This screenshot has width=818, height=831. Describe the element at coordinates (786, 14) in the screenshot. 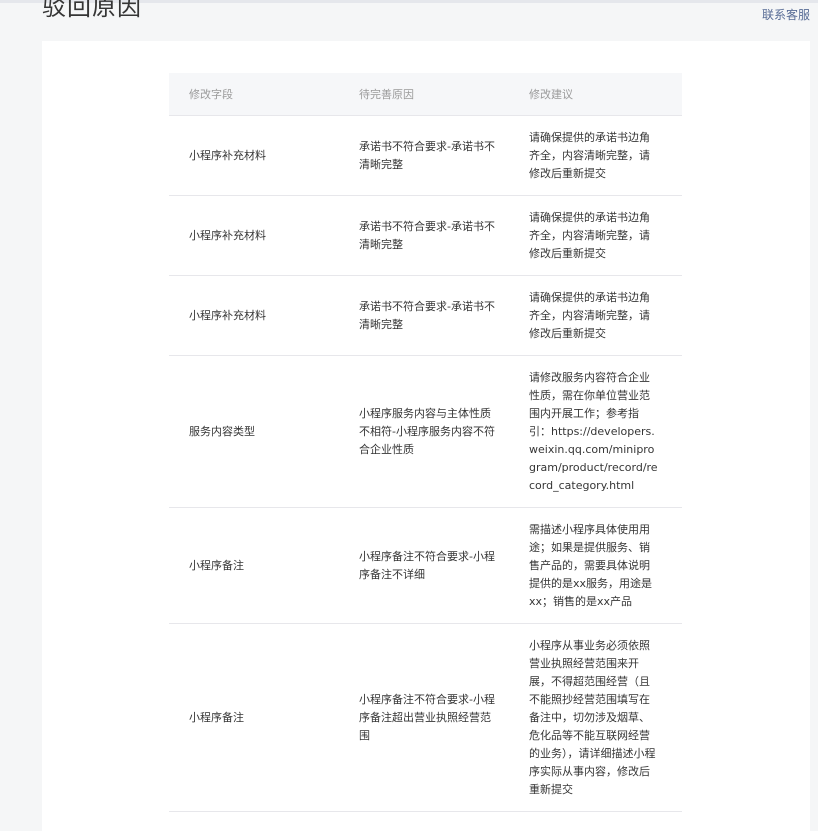

I see `contact-support-link: 联系客服` at that location.